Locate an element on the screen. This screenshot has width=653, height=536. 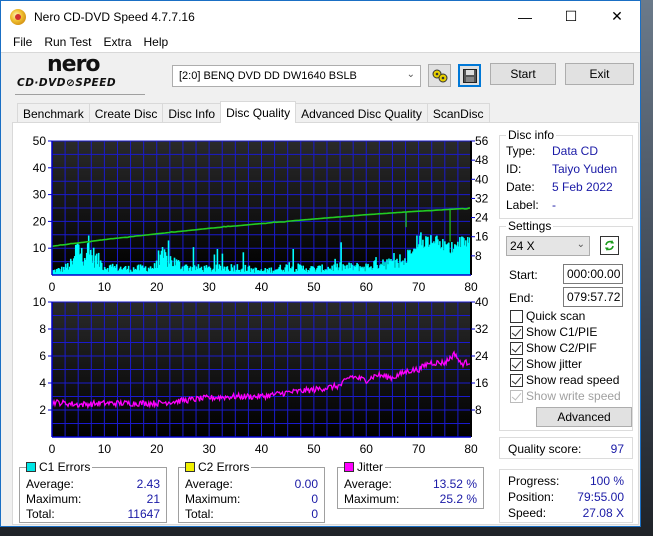
end-label: End: is located at coordinates (521, 298).